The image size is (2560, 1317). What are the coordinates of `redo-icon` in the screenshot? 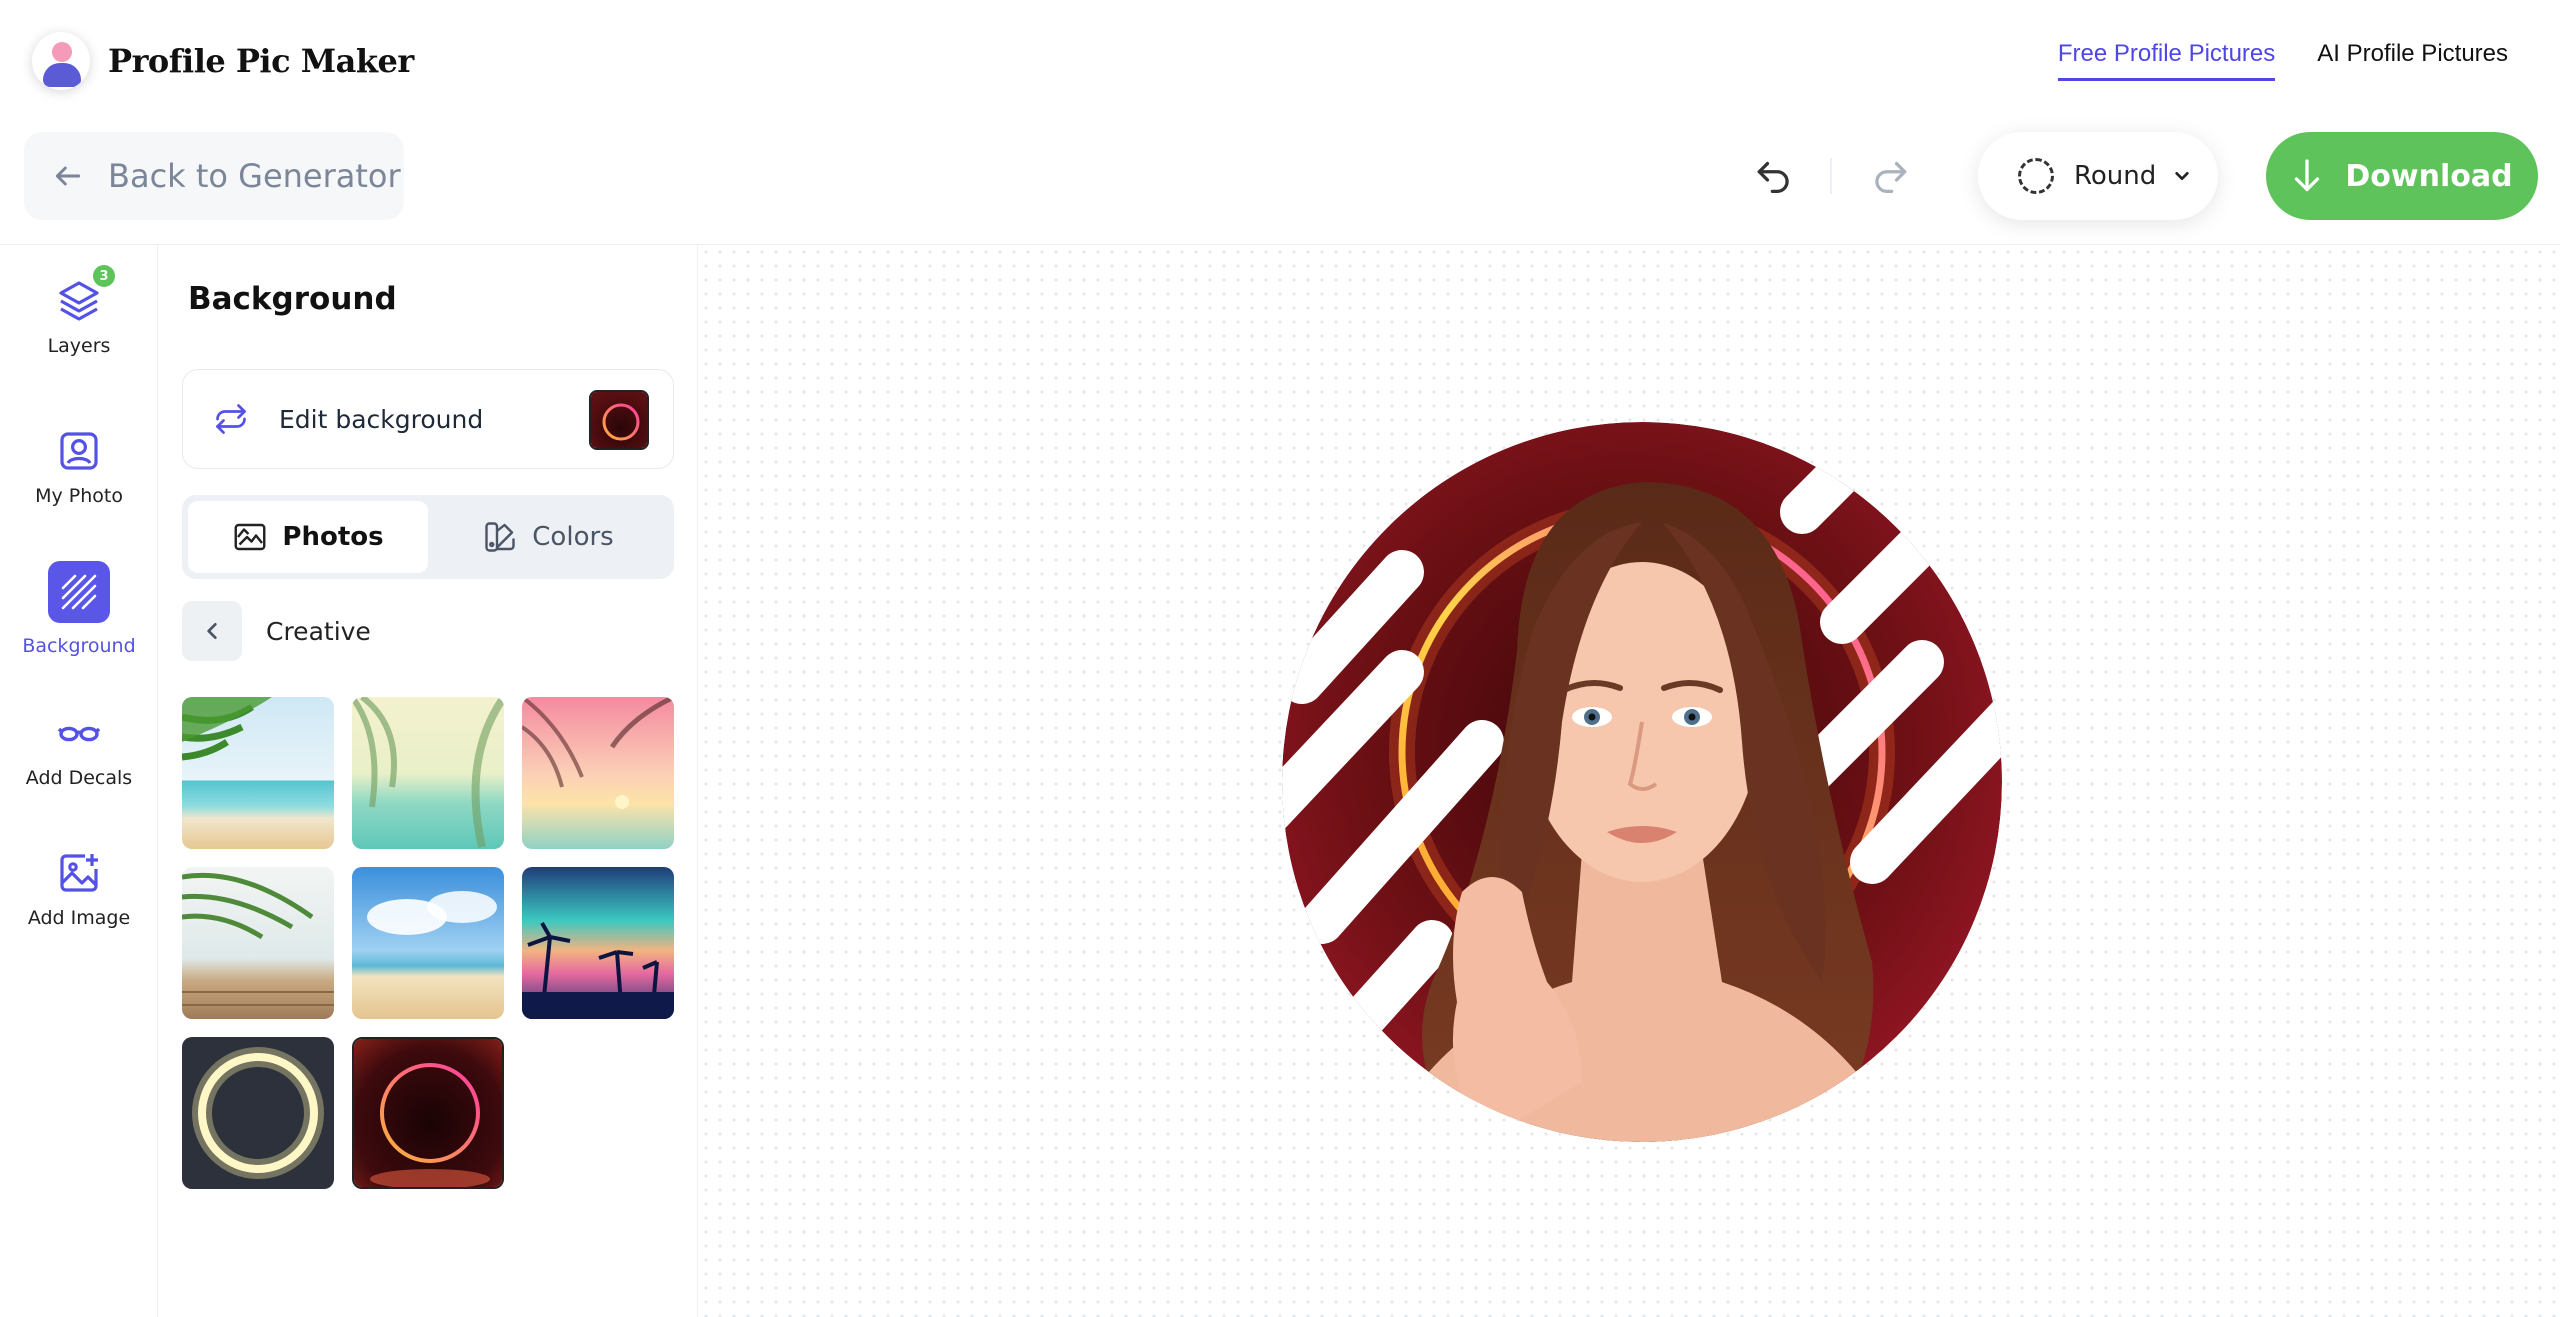 It's located at (1890, 175).